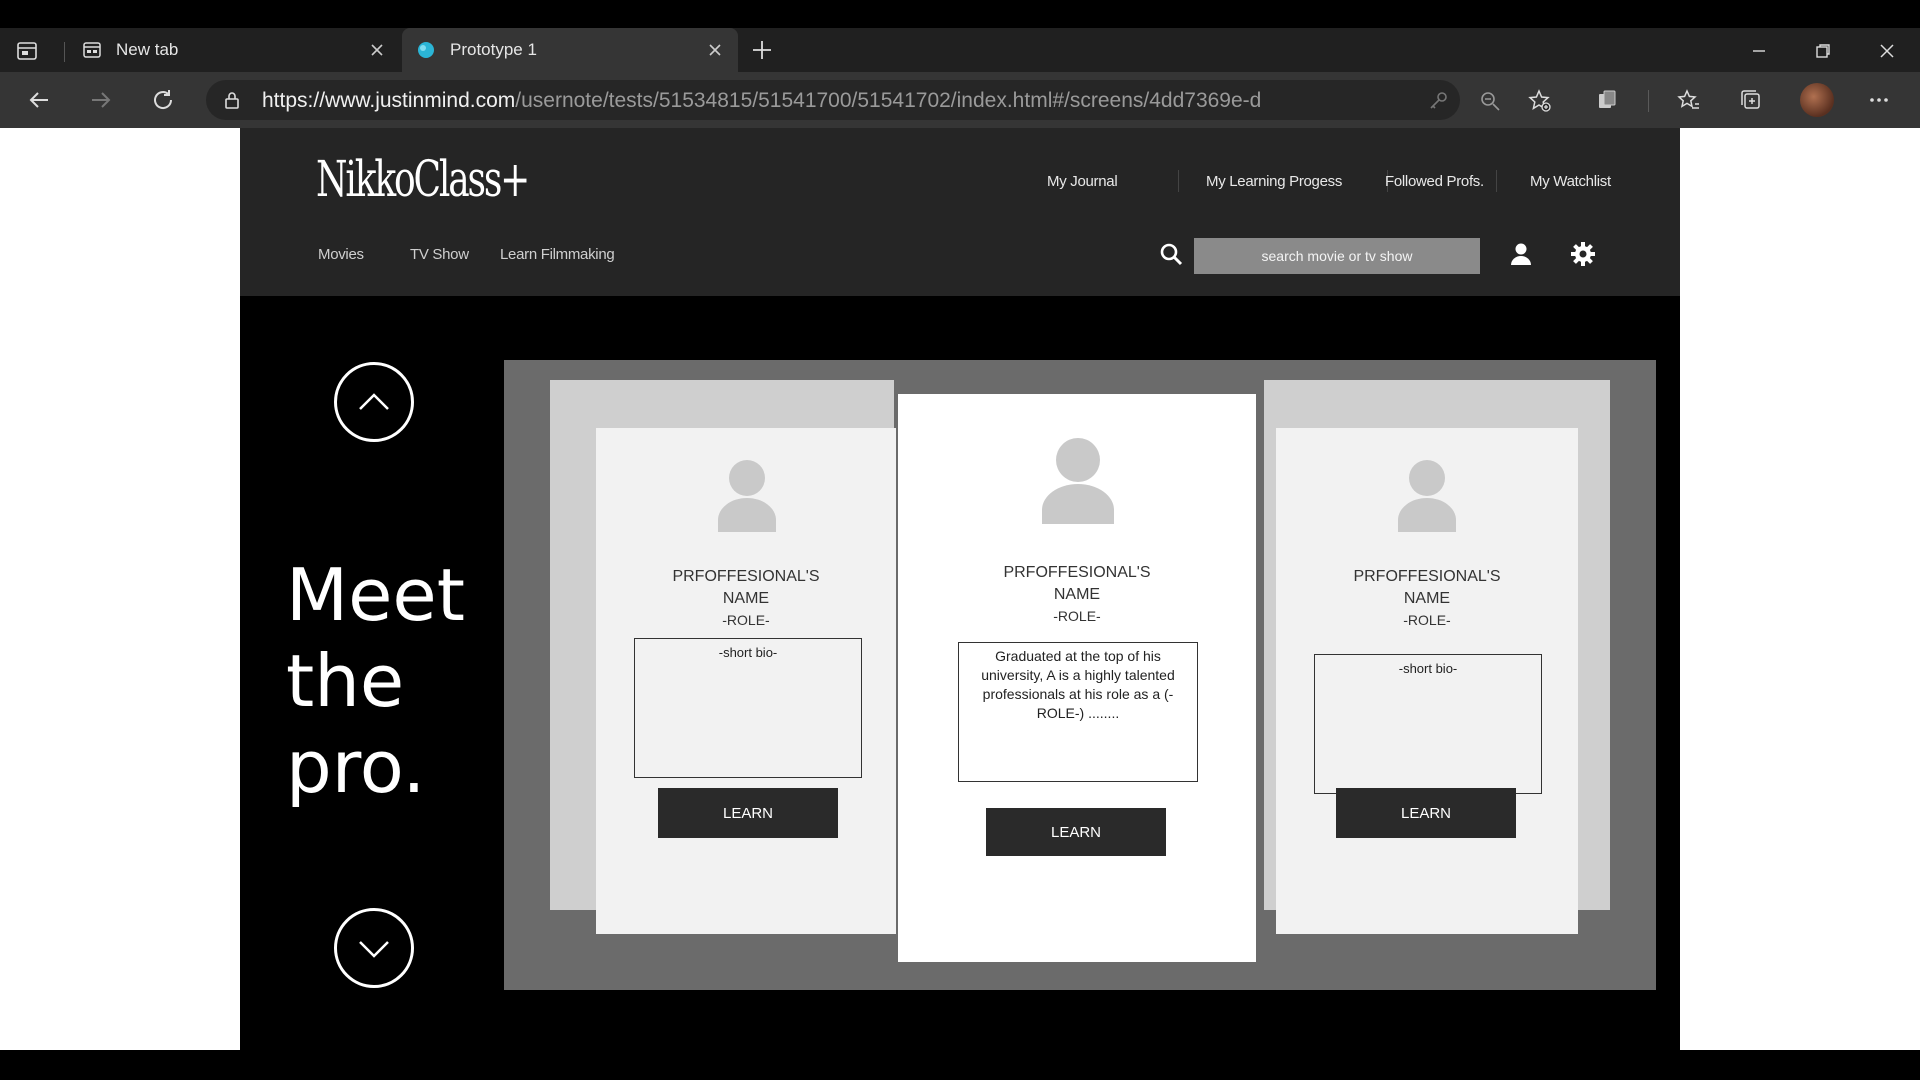 The image size is (1920, 1080). I want to click on gear-icon, so click(1583, 254).